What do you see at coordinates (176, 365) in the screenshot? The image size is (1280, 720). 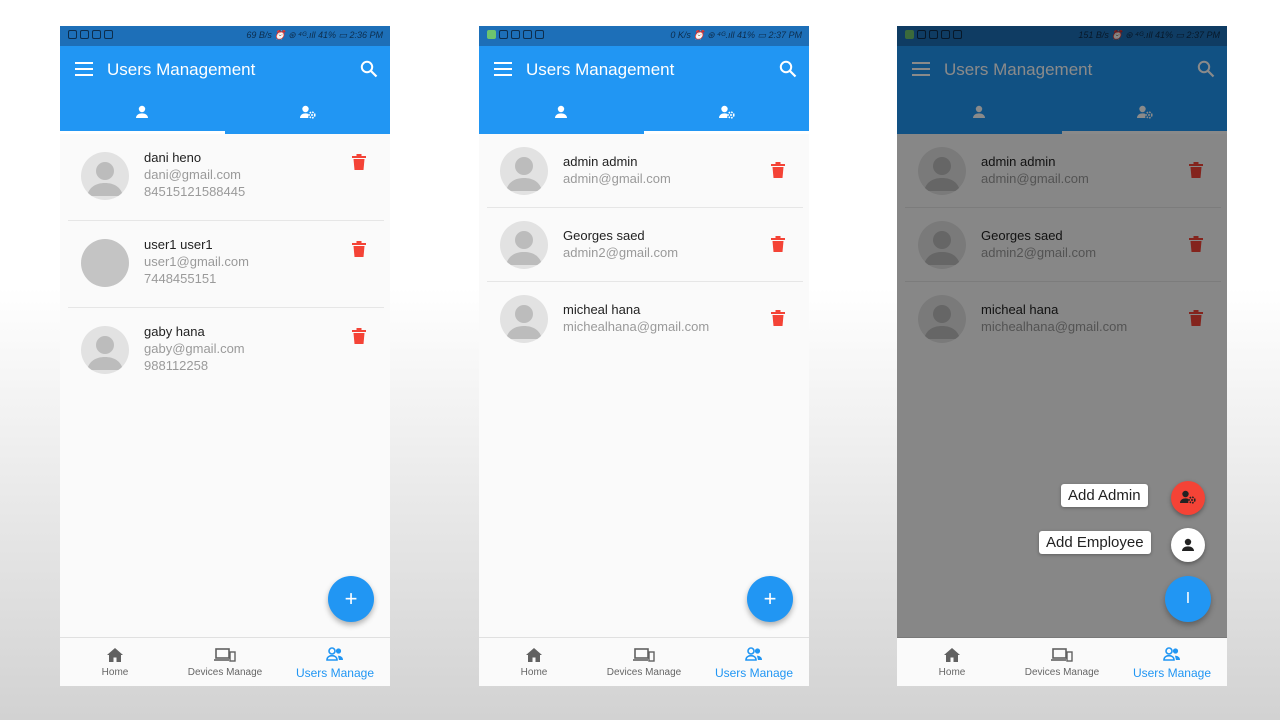 I see `user-phone: 988112258` at bounding box center [176, 365].